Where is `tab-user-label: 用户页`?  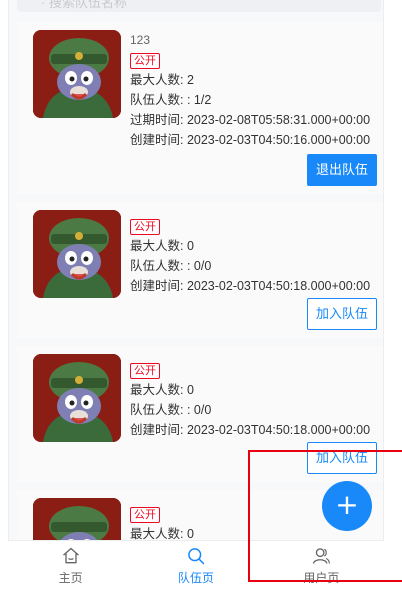 tab-user-label: 用户页 is located at coordinates (321, 577).